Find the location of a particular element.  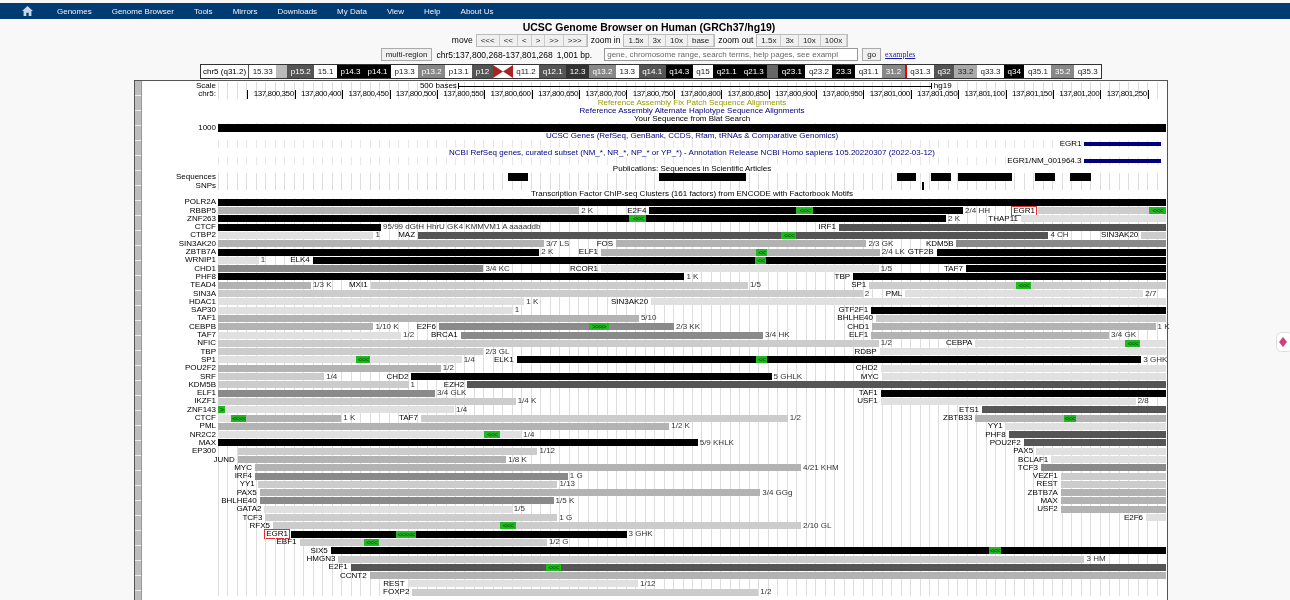

track-label: ZNF263 is located at coordinates (201, 218).